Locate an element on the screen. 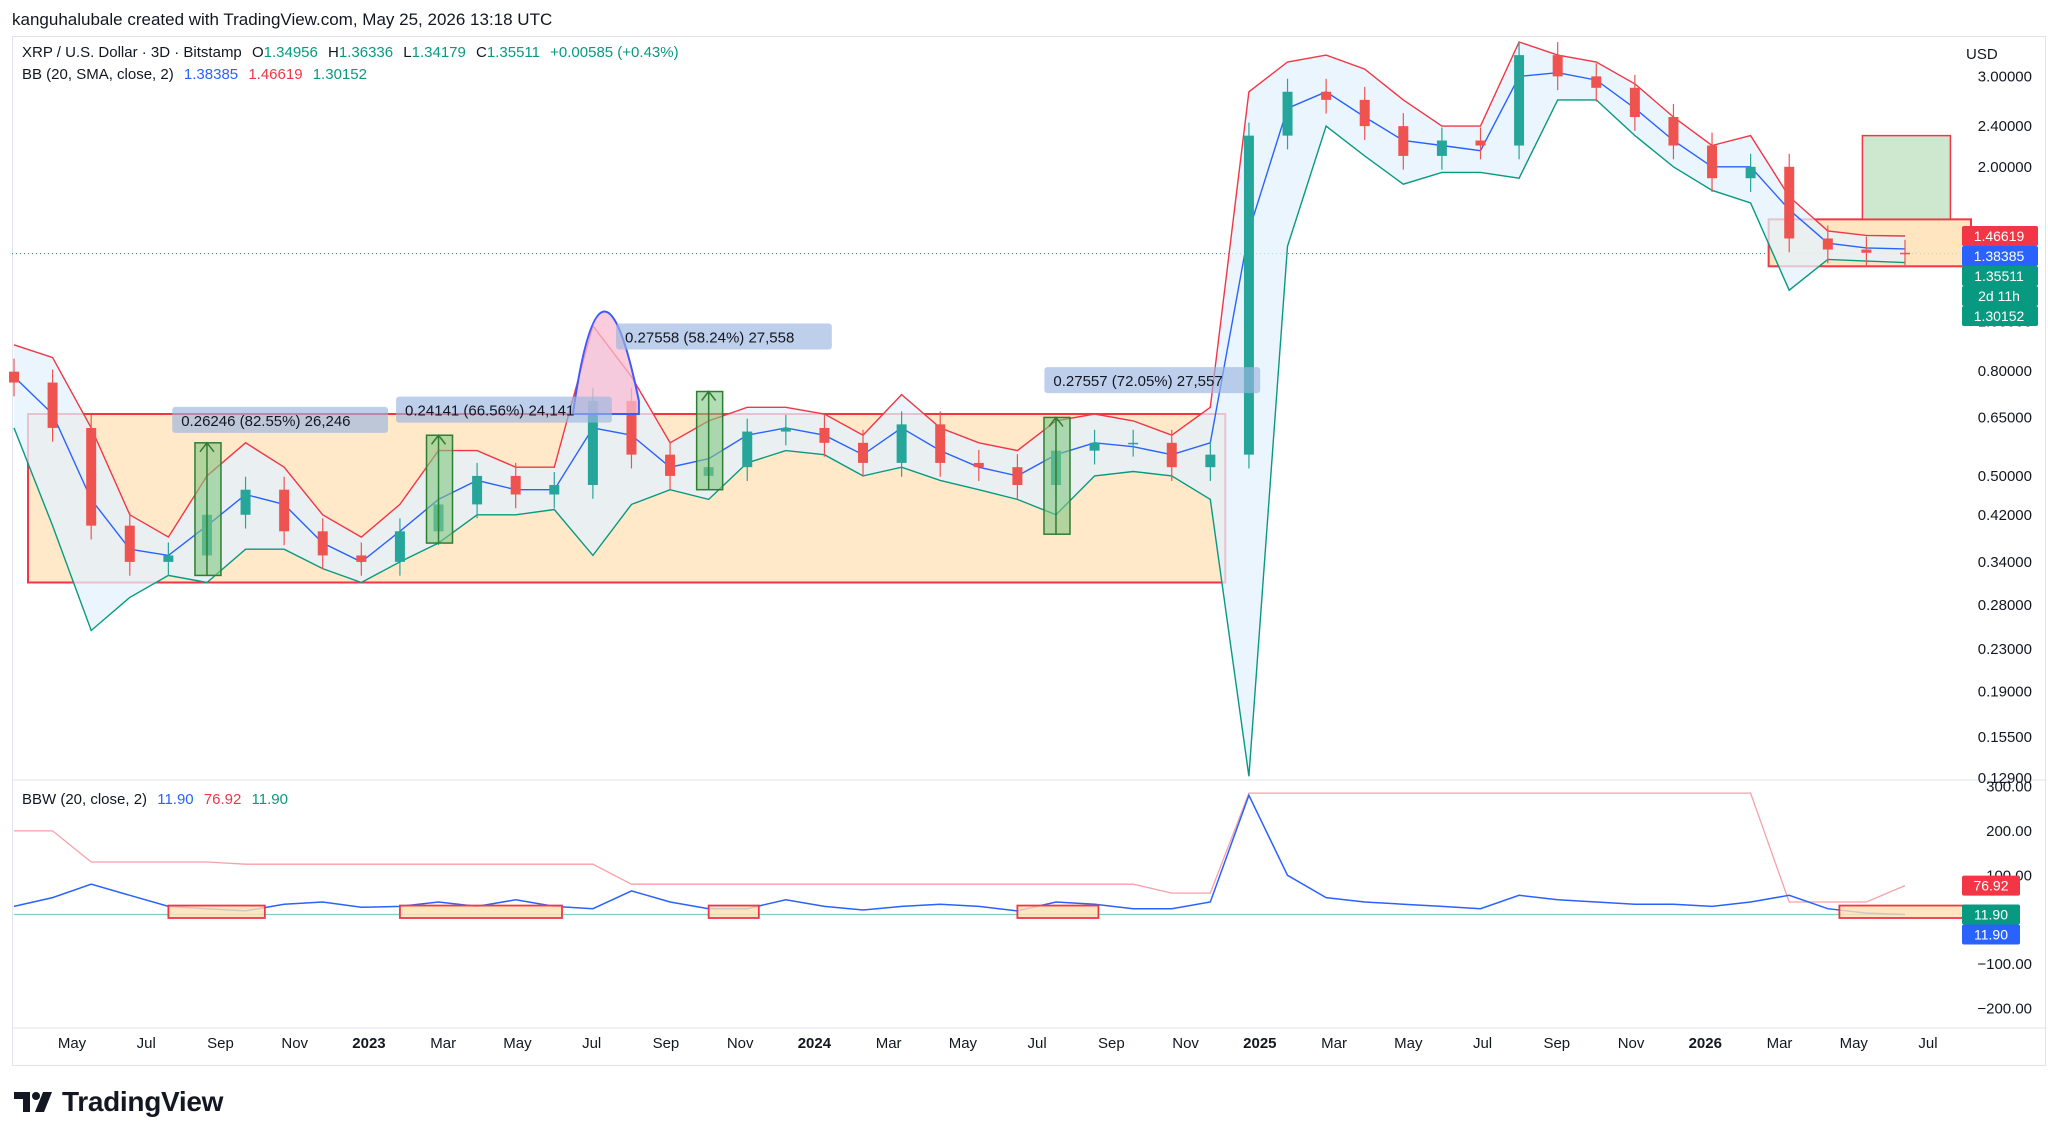 This screenshot has height=1138, width=2048. tradingview-logo-icon is located at coordinates (33, 1102).